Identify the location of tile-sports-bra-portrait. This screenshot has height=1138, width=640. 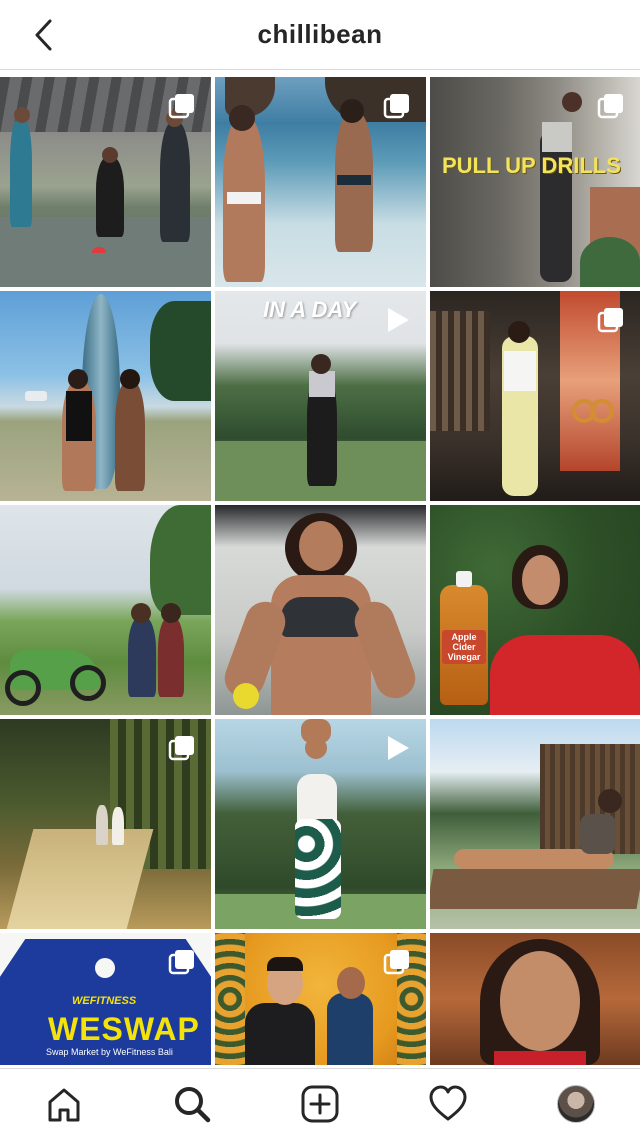
(320, 610).